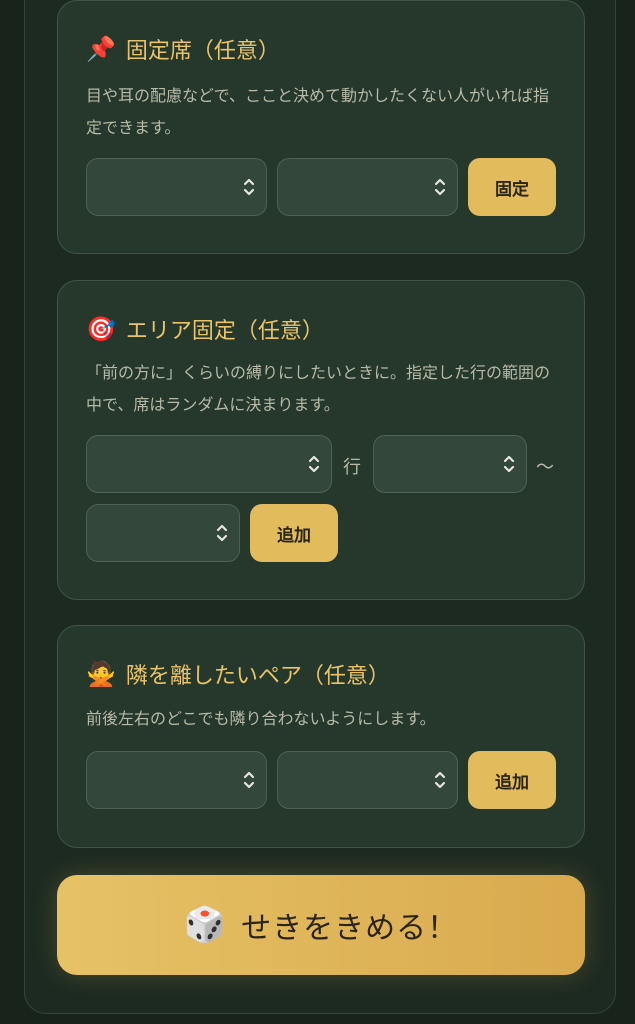 The image size is (635, 1024). What do you see at coordinates (352, 467) in the screenshot?
I see `row-unit-label: 行` at bounding box center [352, 467].